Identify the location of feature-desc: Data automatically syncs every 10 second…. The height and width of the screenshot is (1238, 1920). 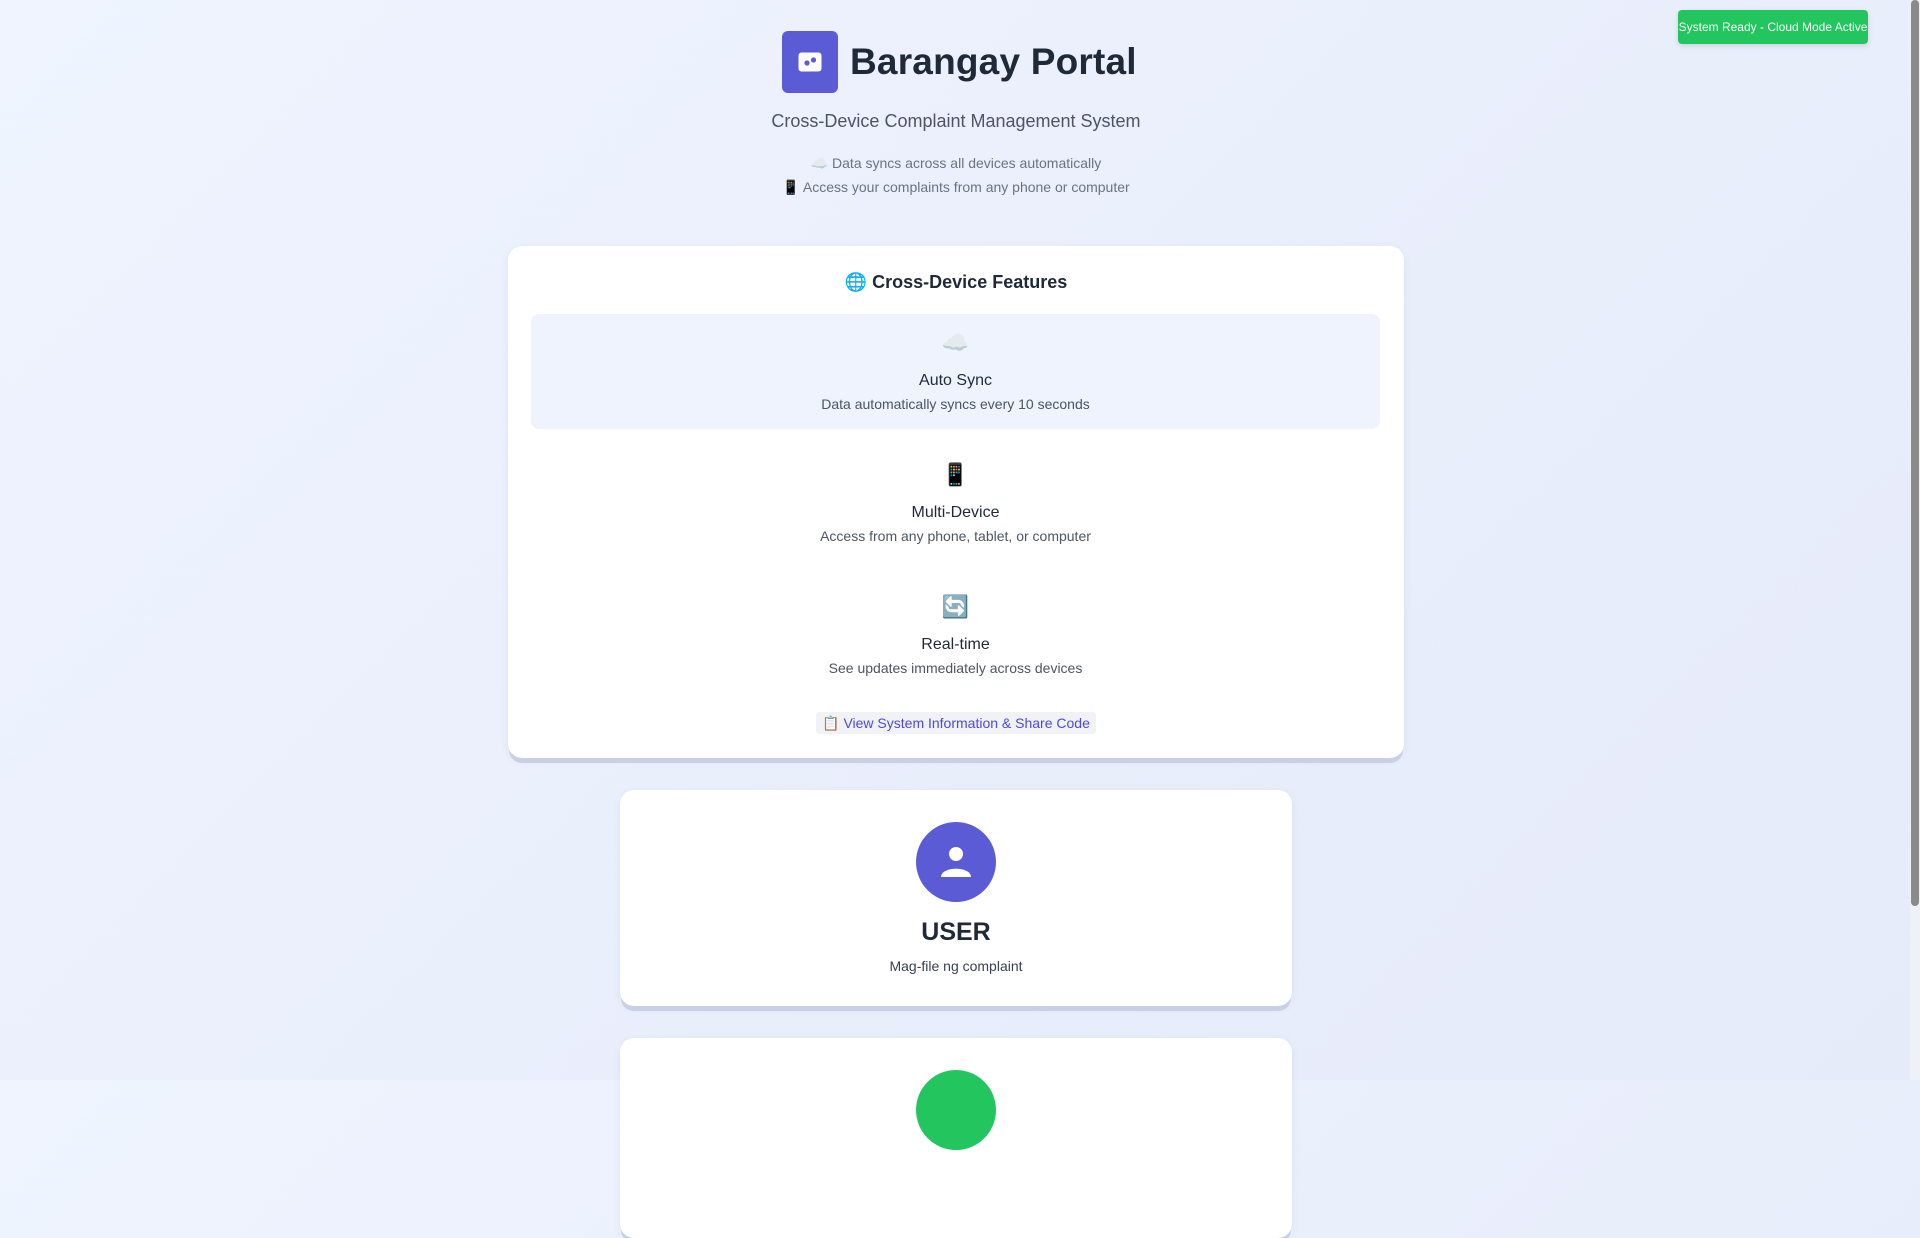
(955, 404).